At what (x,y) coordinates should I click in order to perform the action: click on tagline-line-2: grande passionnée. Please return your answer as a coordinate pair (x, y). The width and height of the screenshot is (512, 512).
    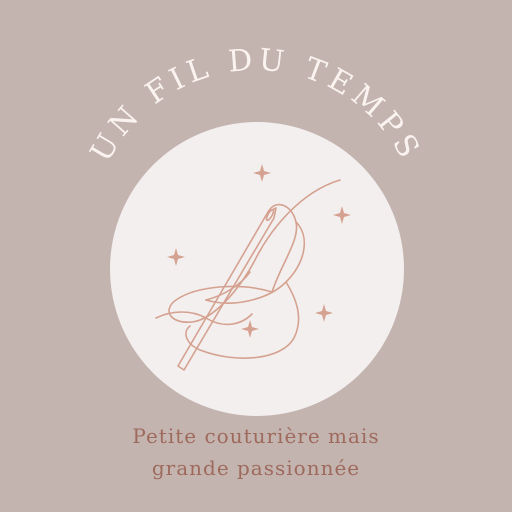
    Looking at the image, I should click on (256, 468).